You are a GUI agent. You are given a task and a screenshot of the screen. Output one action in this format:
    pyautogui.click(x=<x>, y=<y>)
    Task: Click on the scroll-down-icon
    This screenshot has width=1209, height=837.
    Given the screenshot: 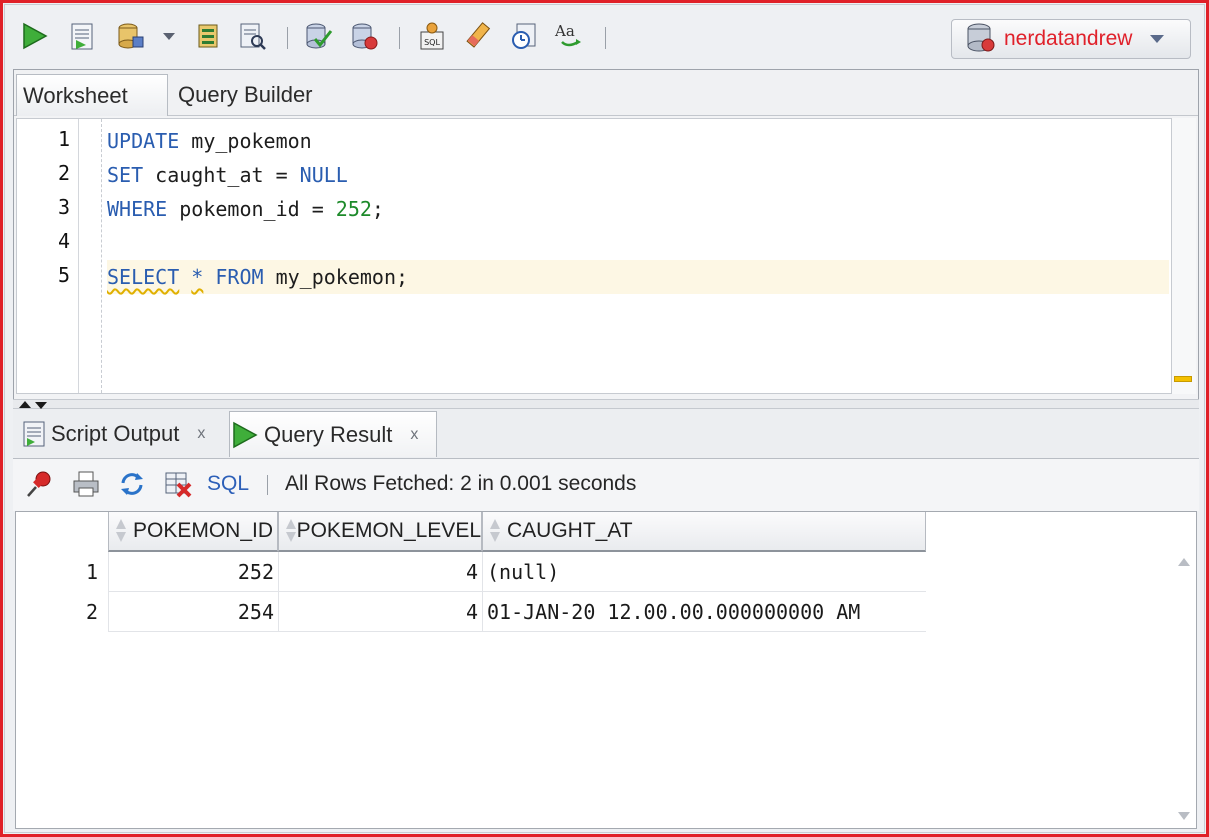 What is the action you would take?
    pyautogui.click(x=1184, y=816)
    